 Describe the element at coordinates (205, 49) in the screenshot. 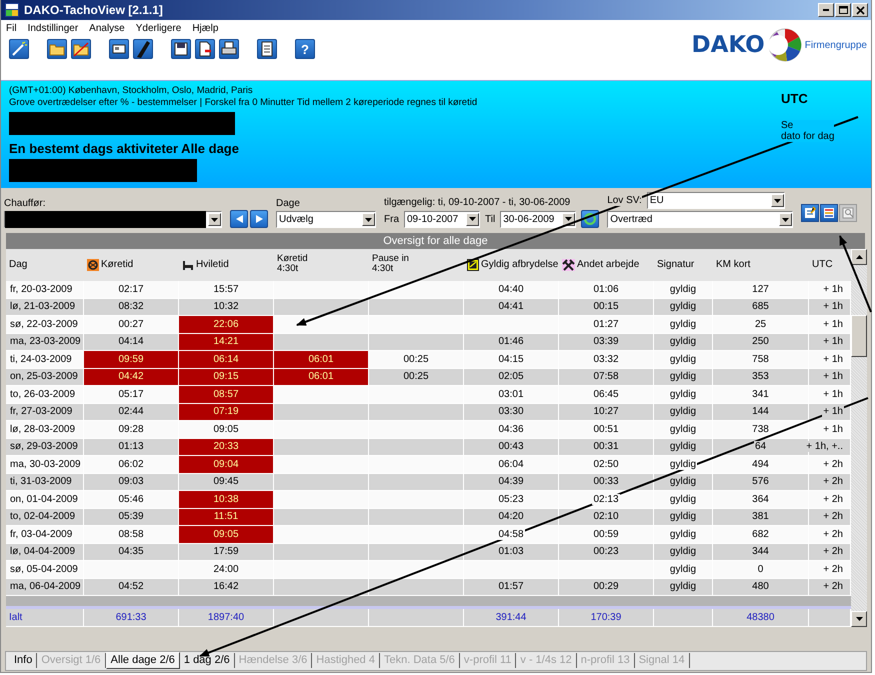

I see `export-button` at that location.